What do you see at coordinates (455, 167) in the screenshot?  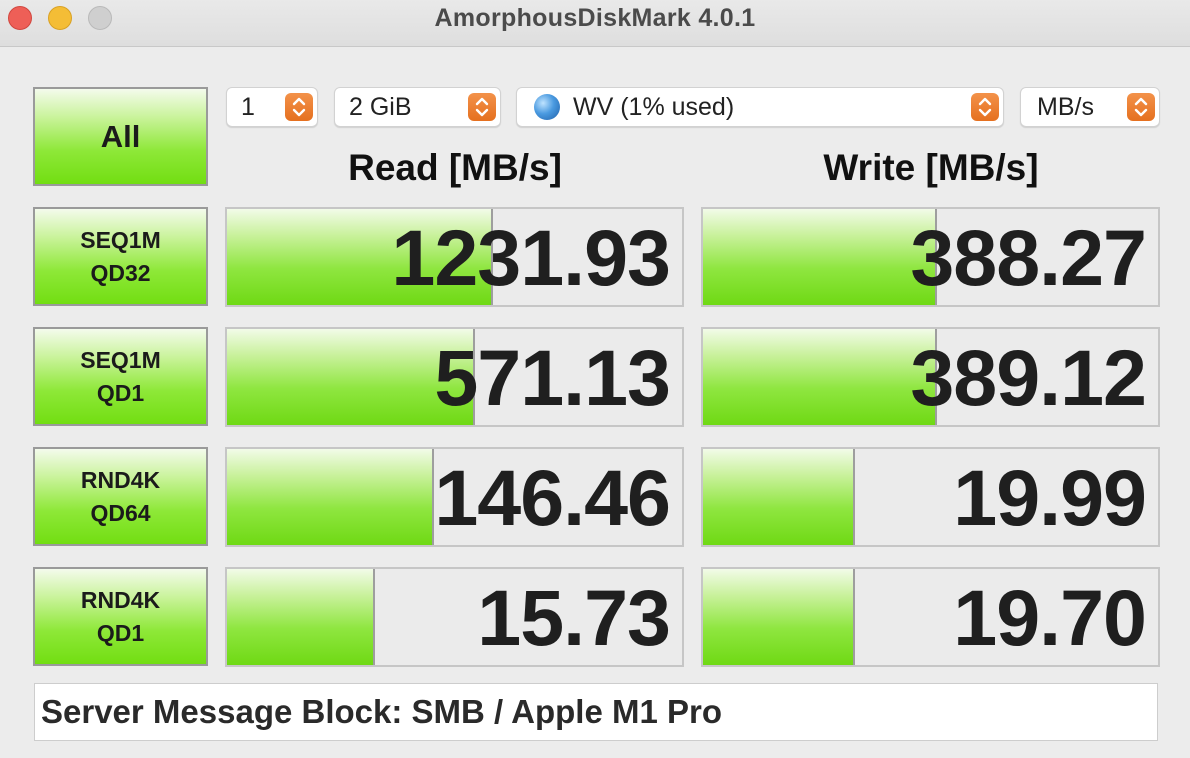 I see `read-column-header: Read [MB/s]` at bounding box center [455, 167].